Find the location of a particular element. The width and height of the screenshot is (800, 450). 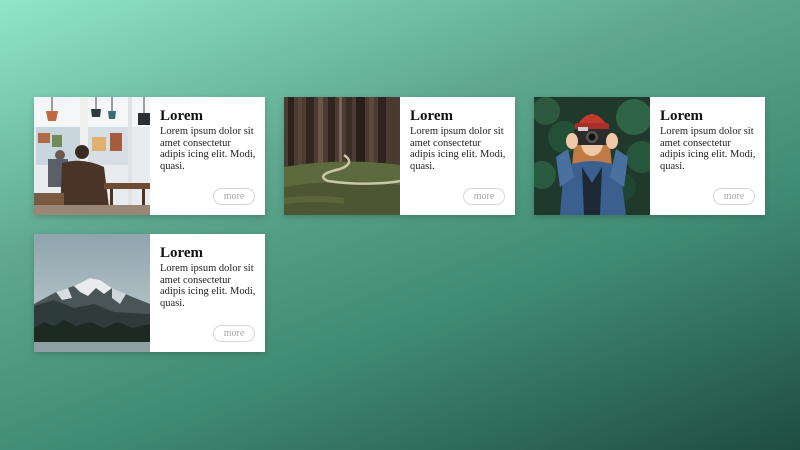

photographer-photo is located at coordinates (592, 156).